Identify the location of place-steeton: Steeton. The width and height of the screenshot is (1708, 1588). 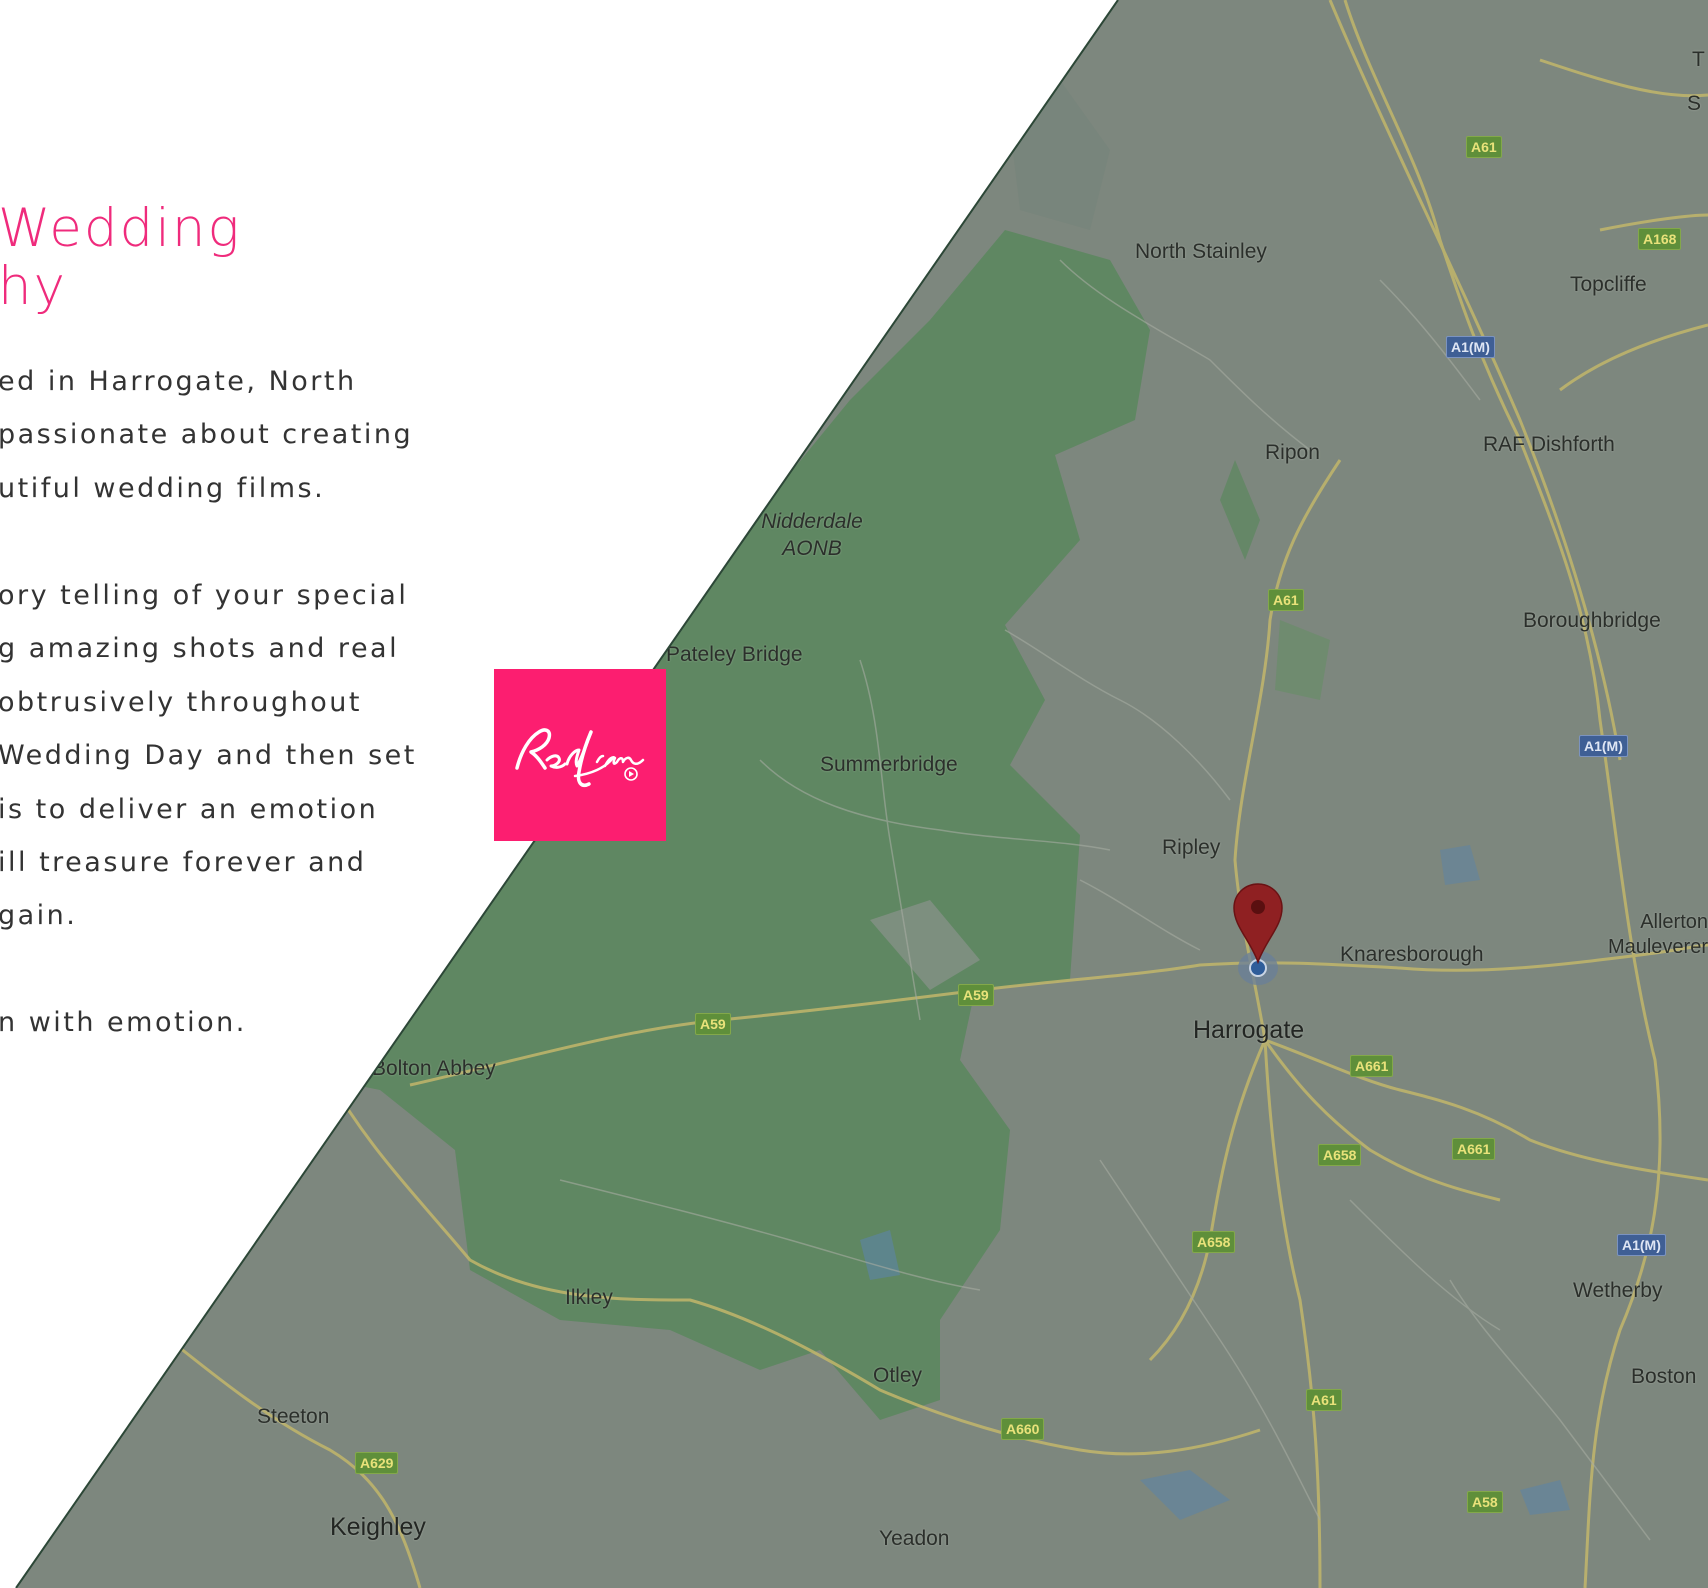
(293, 1416).